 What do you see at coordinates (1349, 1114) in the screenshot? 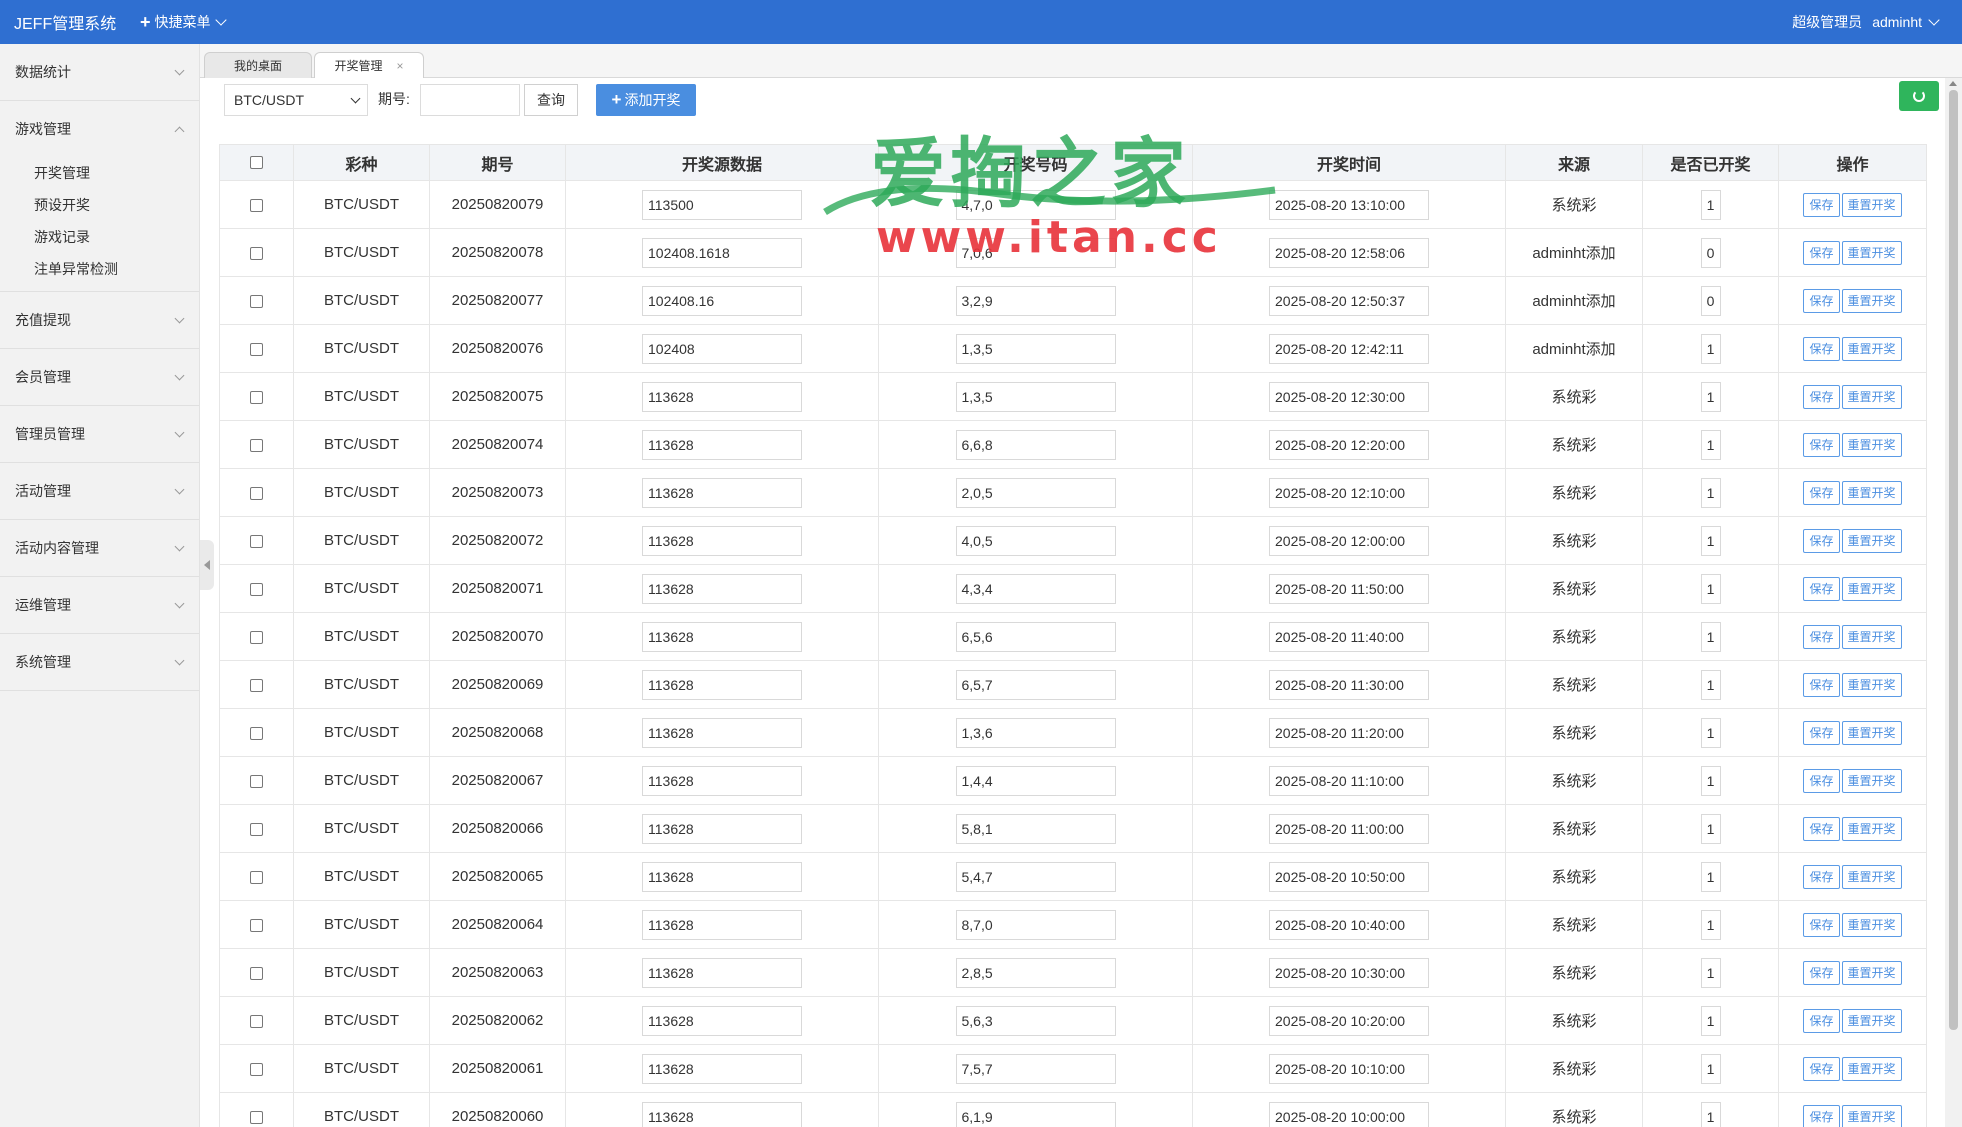
I see `draw-time-input: 2025-08-20 10:00:00` at bounding box center [1349, 1114].